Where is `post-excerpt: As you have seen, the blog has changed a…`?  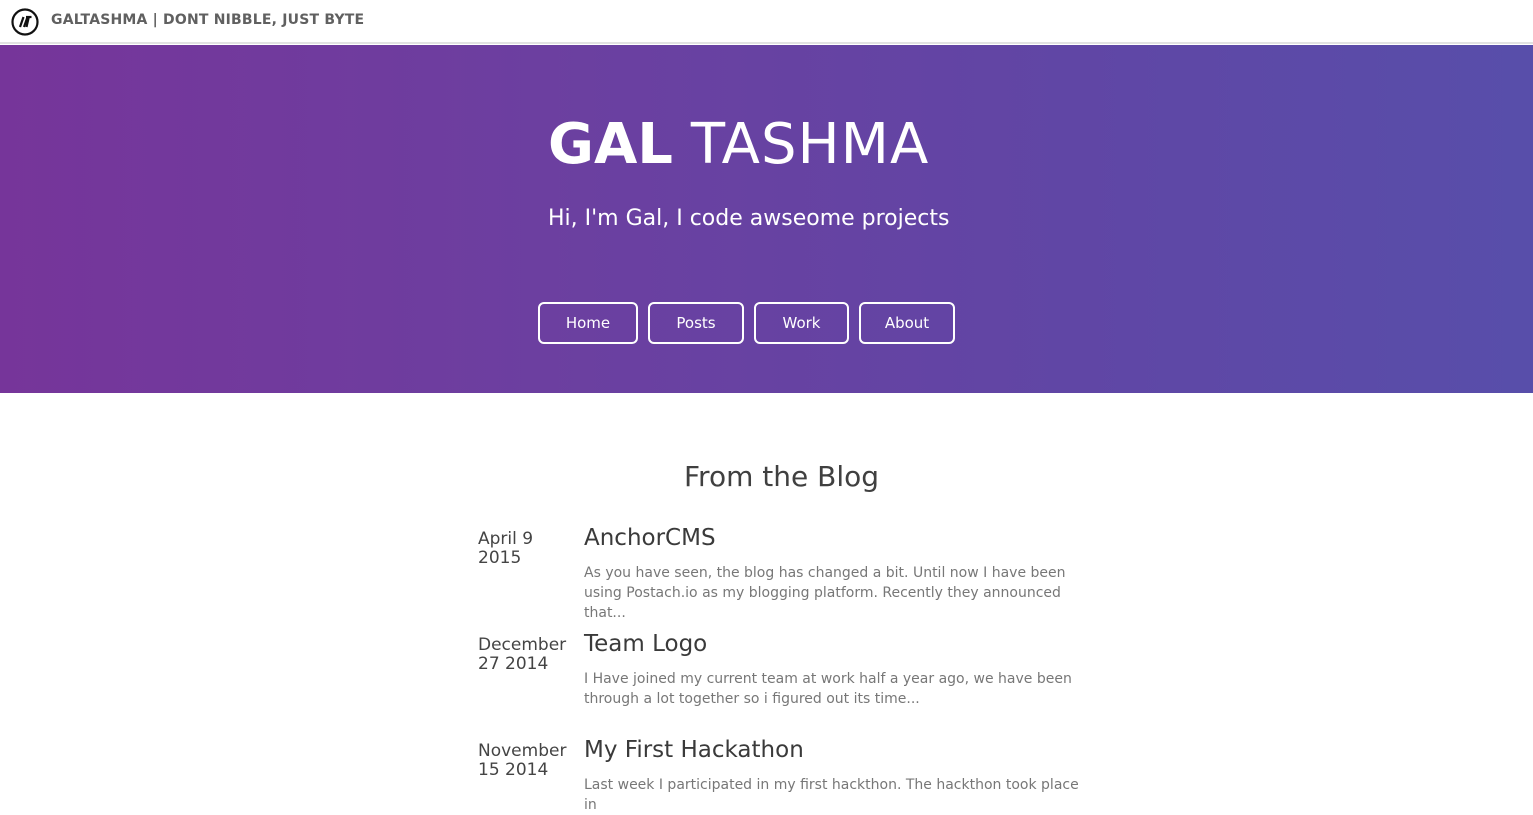
post-excerpt: As you have seen, the blog has changed a… is located at coordinates (825, 593).